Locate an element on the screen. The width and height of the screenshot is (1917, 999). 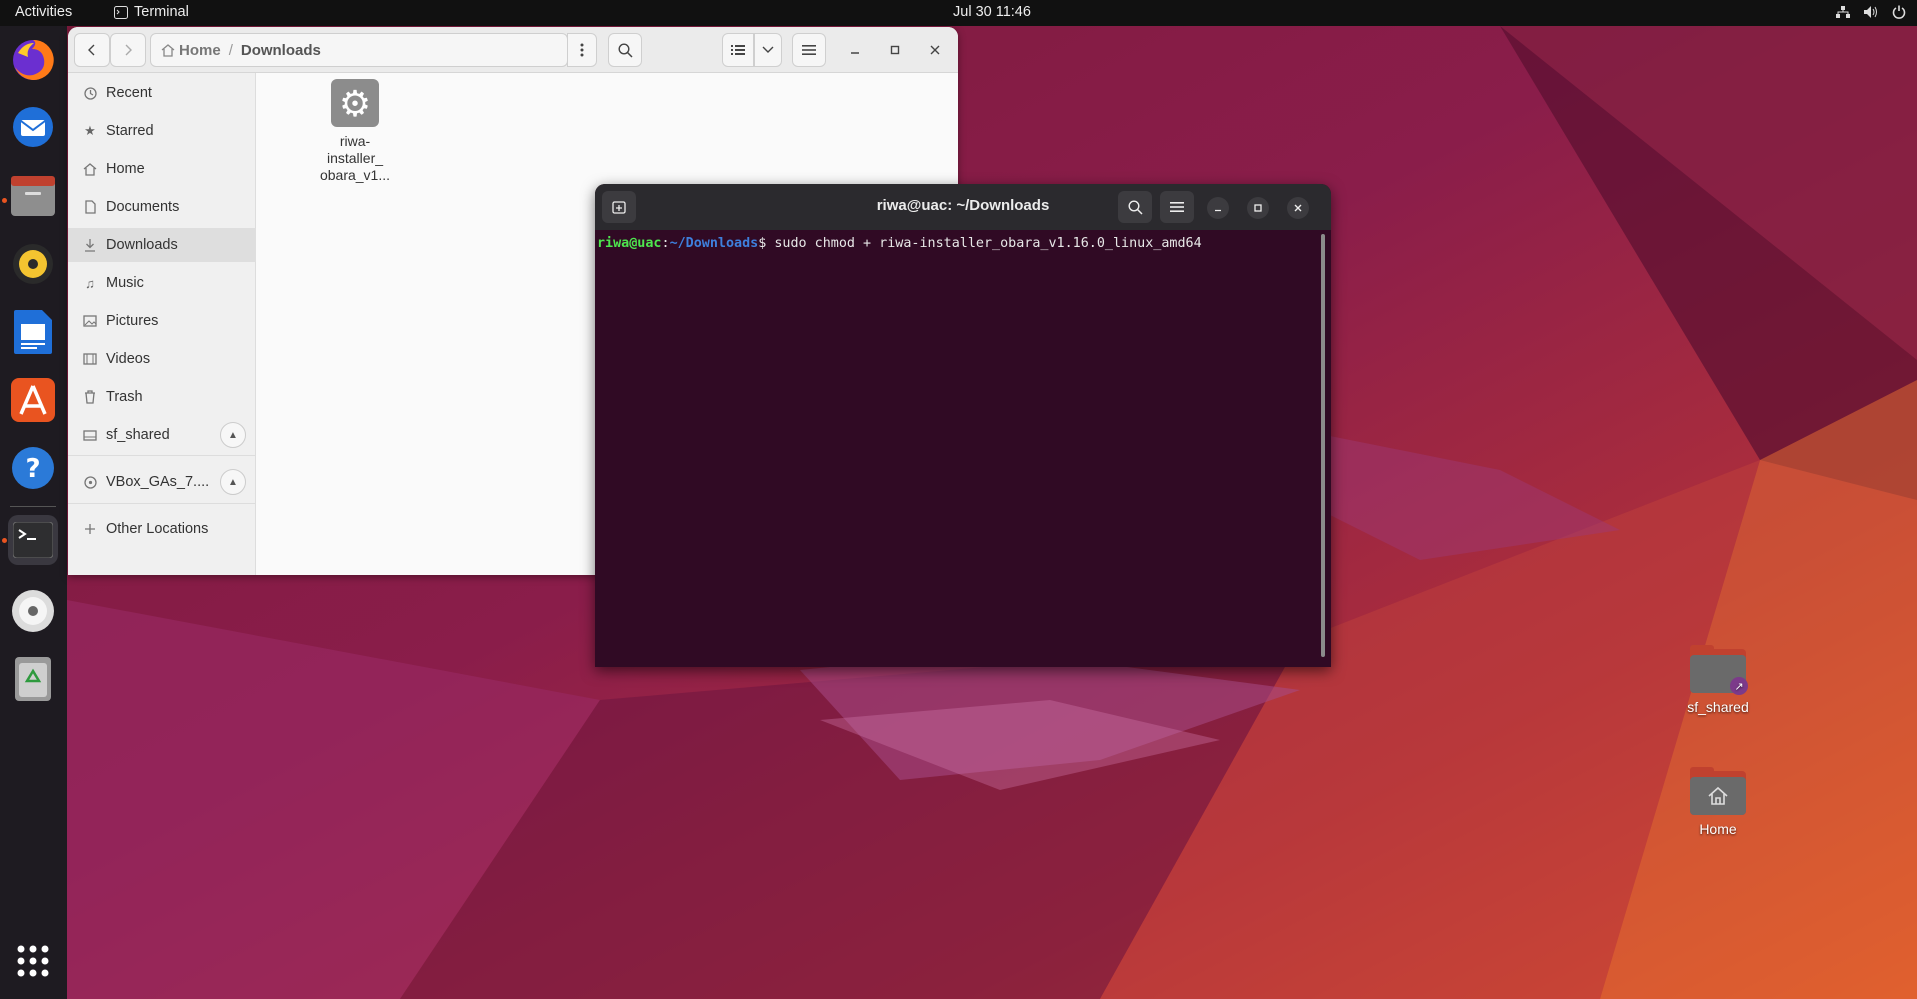
sidebar-item-videos: Videos is located at coordinates (162, 359).